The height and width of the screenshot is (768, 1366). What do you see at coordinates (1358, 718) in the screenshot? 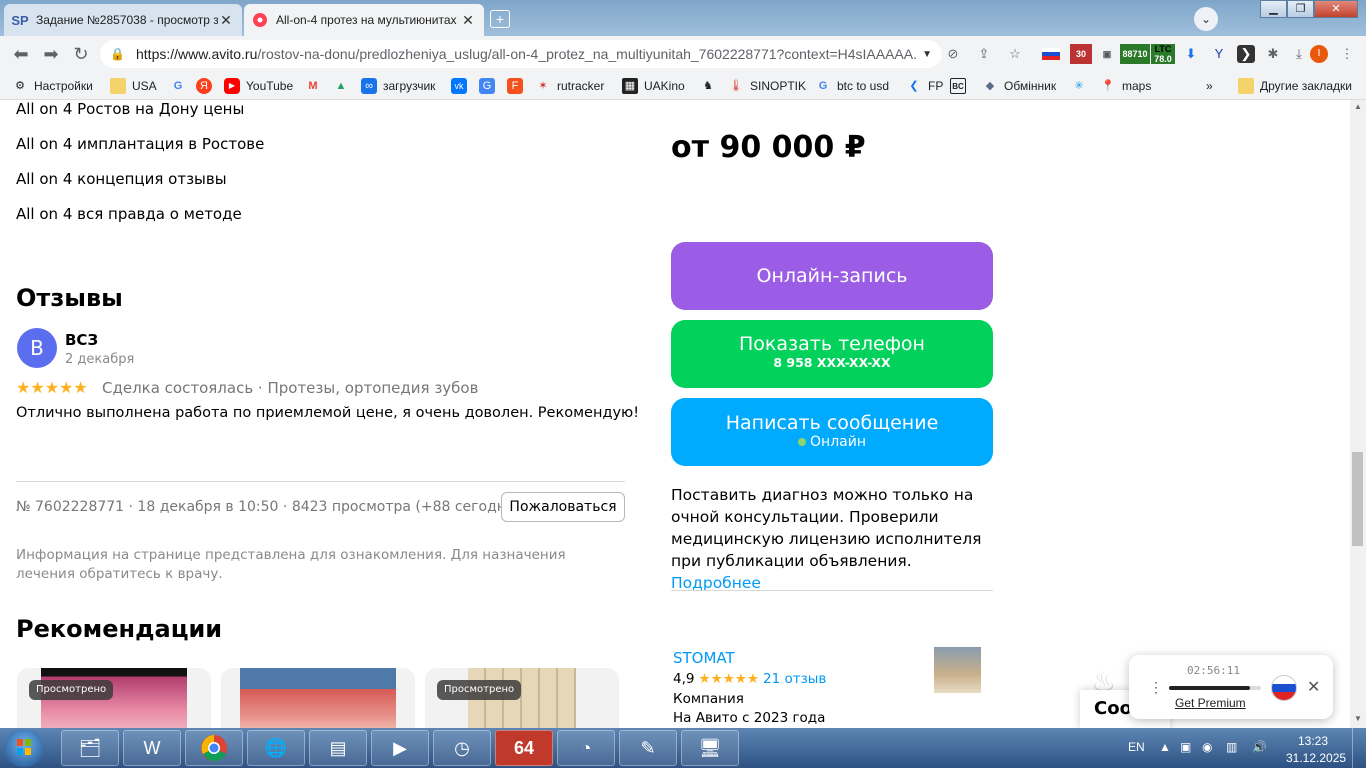
I see `scroll-down-icon: ▼` at bounding box center [1358, 718].